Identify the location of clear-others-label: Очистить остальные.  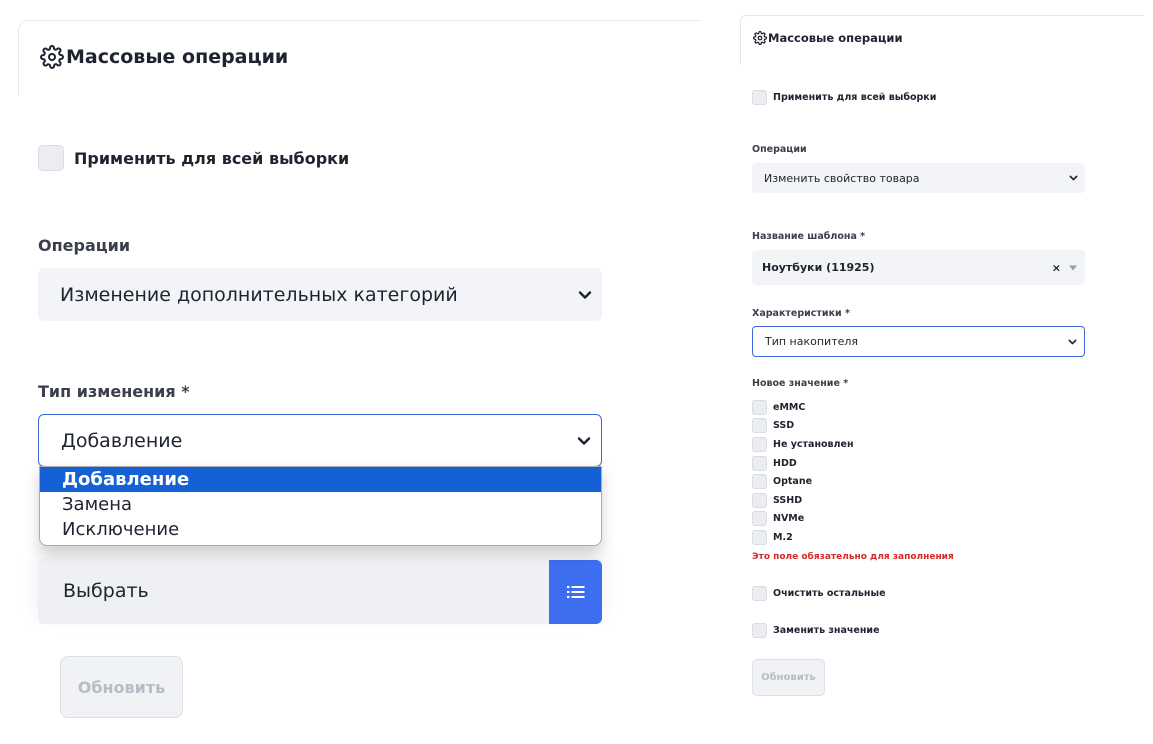
(829, 593).